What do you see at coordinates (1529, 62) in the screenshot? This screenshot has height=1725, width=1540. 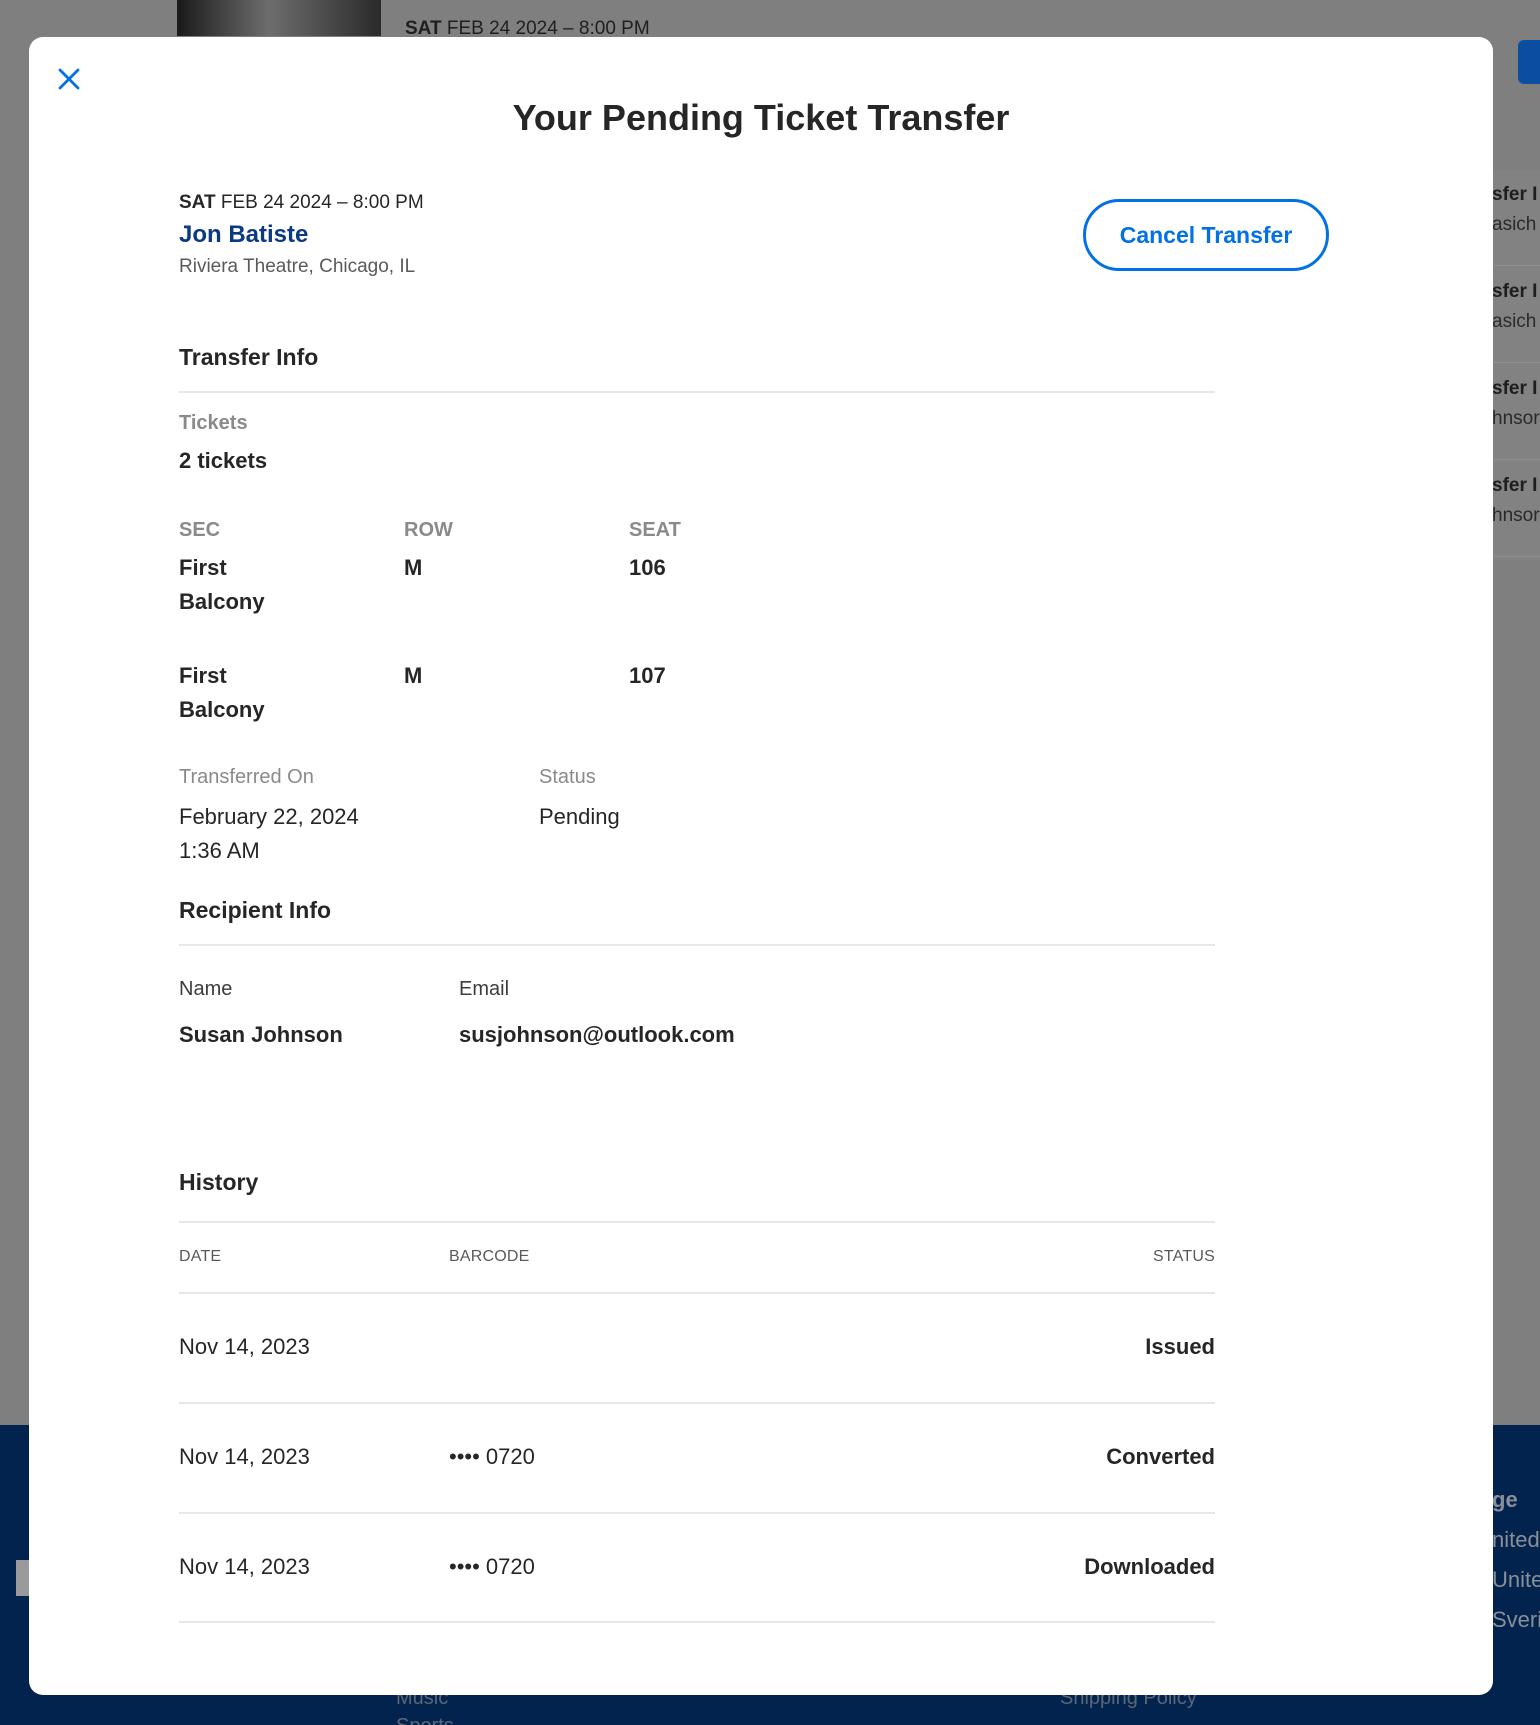 I see `background-ticket-tab` at bounding box center [1529, 62].